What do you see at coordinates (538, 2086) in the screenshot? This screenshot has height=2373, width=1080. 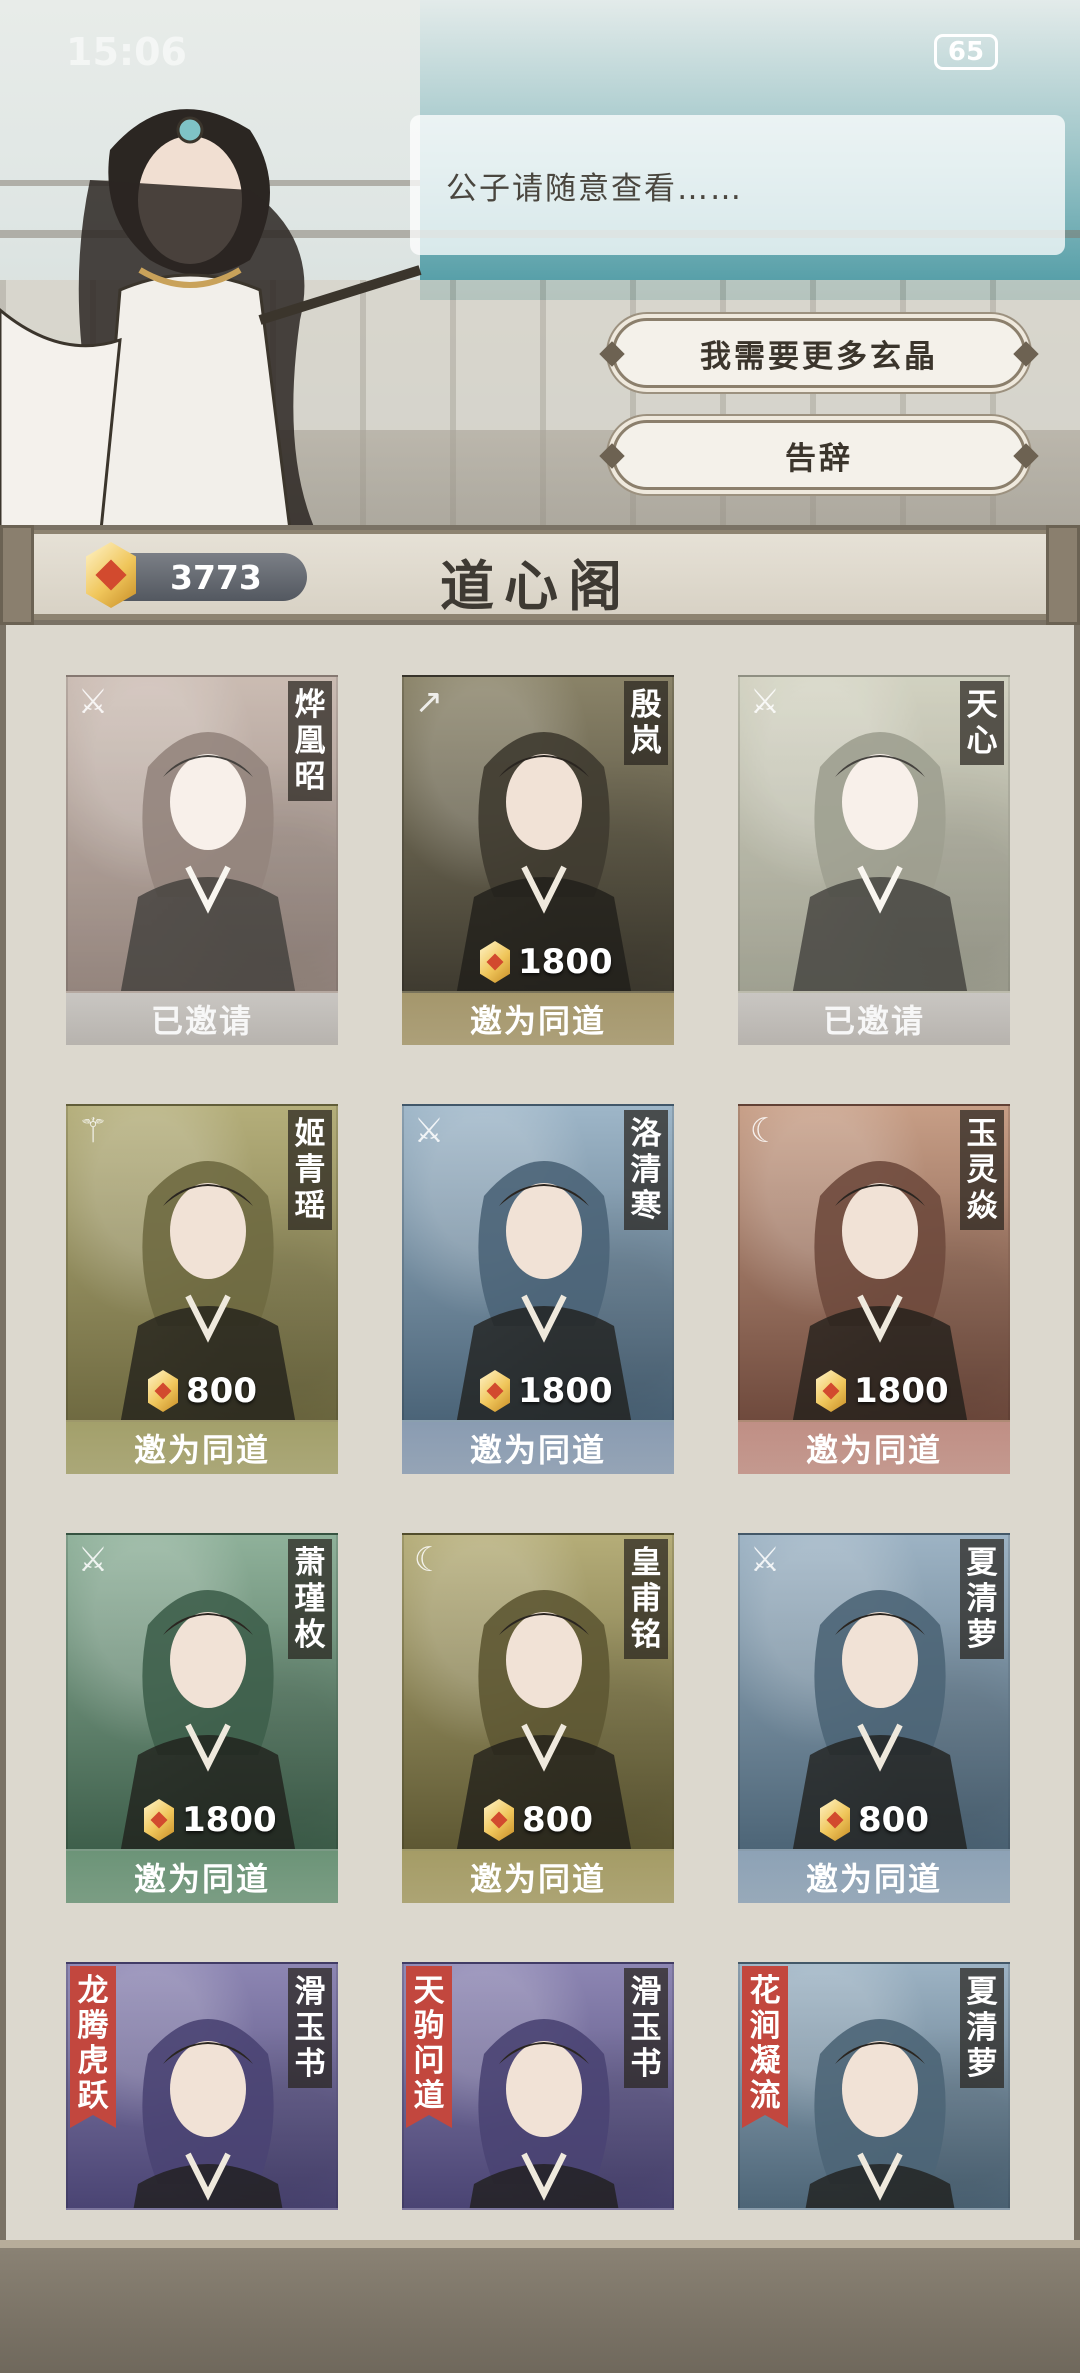 I see `companion-card: 滑玉书 天驹问道` at bounding box center [538, 2086].